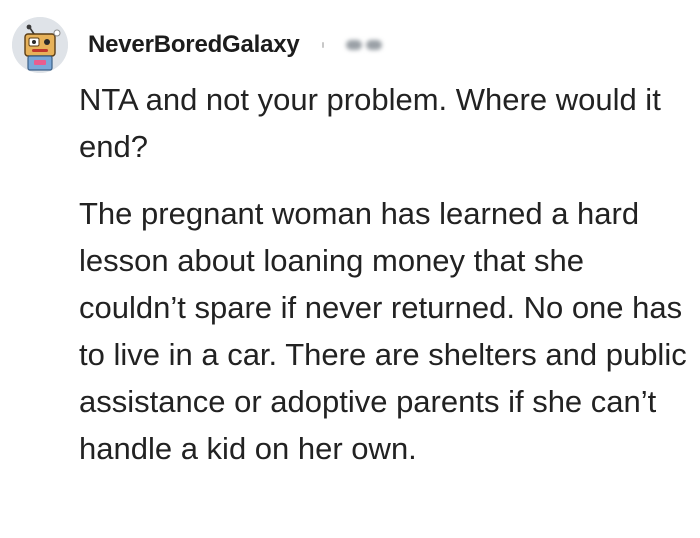 The image size is (700, 538). I want to click on robot-avatar-icon, so click(40, 45).